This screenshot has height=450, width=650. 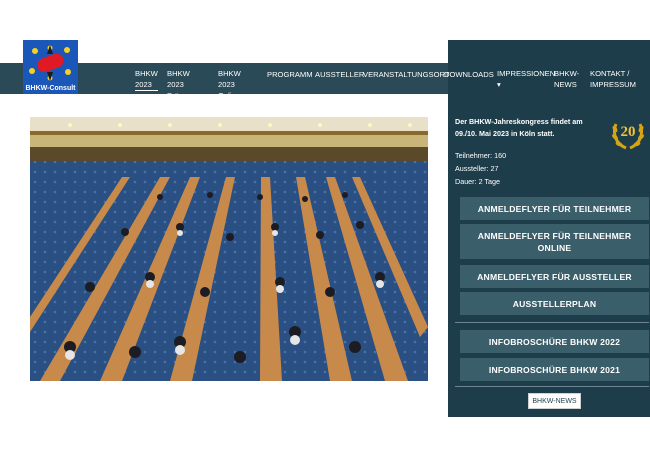 What do you see at coordinates (290, 74) in the screenshot?
I see `nav-item-programm: PROGRAMM` at bounding box center [290, 74].